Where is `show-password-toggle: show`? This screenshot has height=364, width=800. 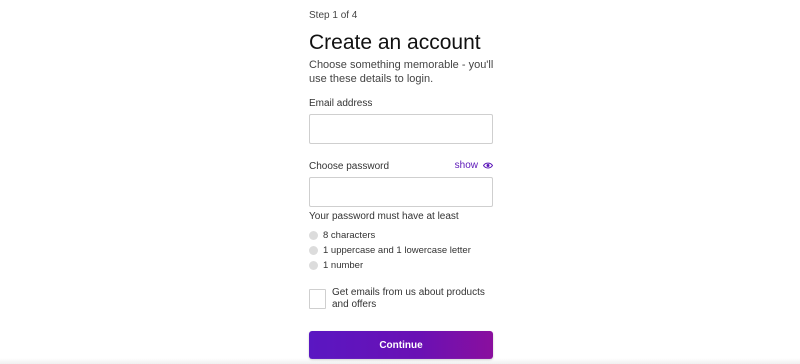 show-password-toggle: show is located at coordinates (474, 165).